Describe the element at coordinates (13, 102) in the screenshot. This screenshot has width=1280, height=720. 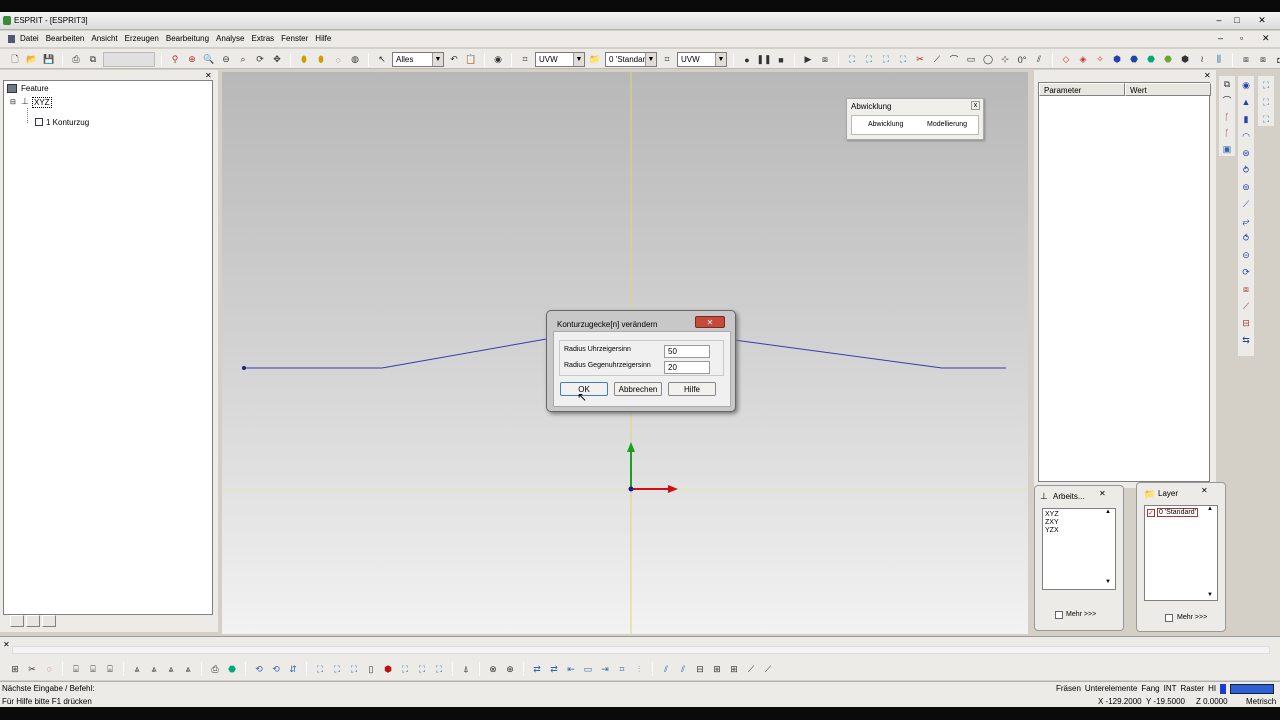
I see `tree-expander-icon: ⊟` at that location.